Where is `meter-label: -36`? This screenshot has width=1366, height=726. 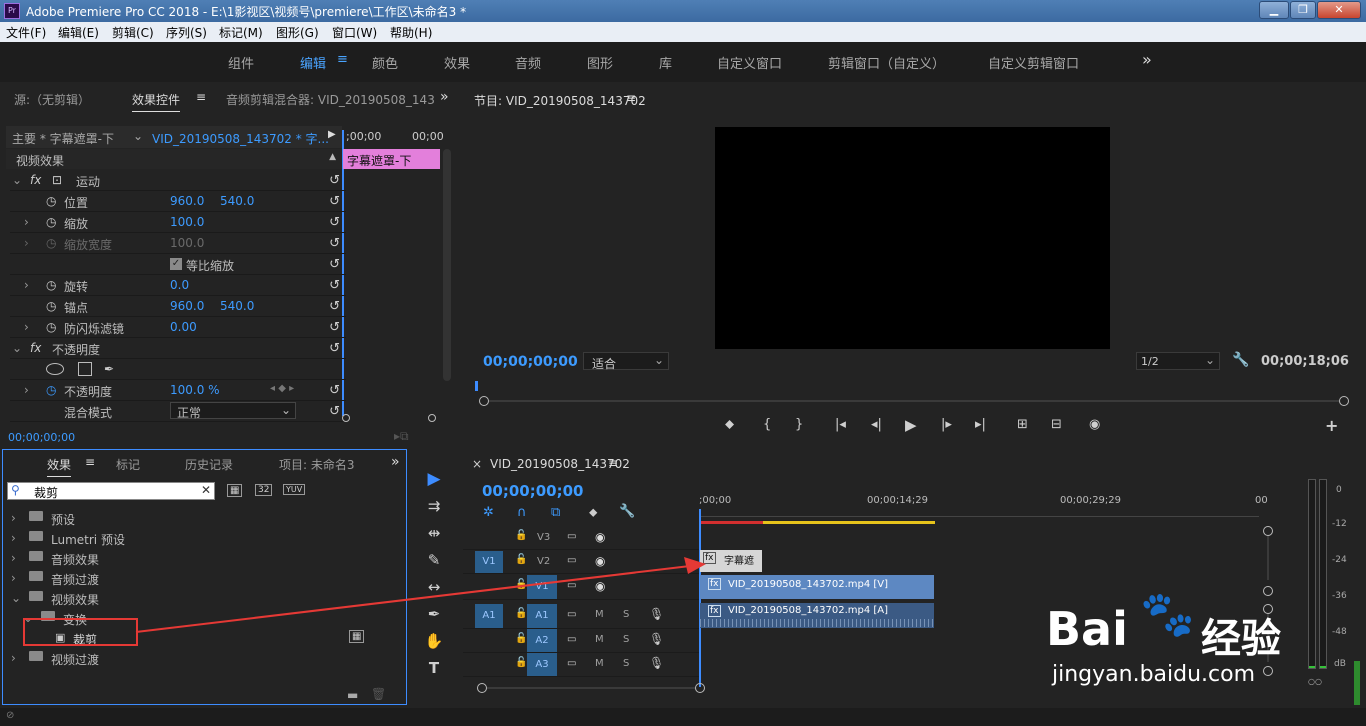 meter-label: -36 is located at coordinates (1339, 596).